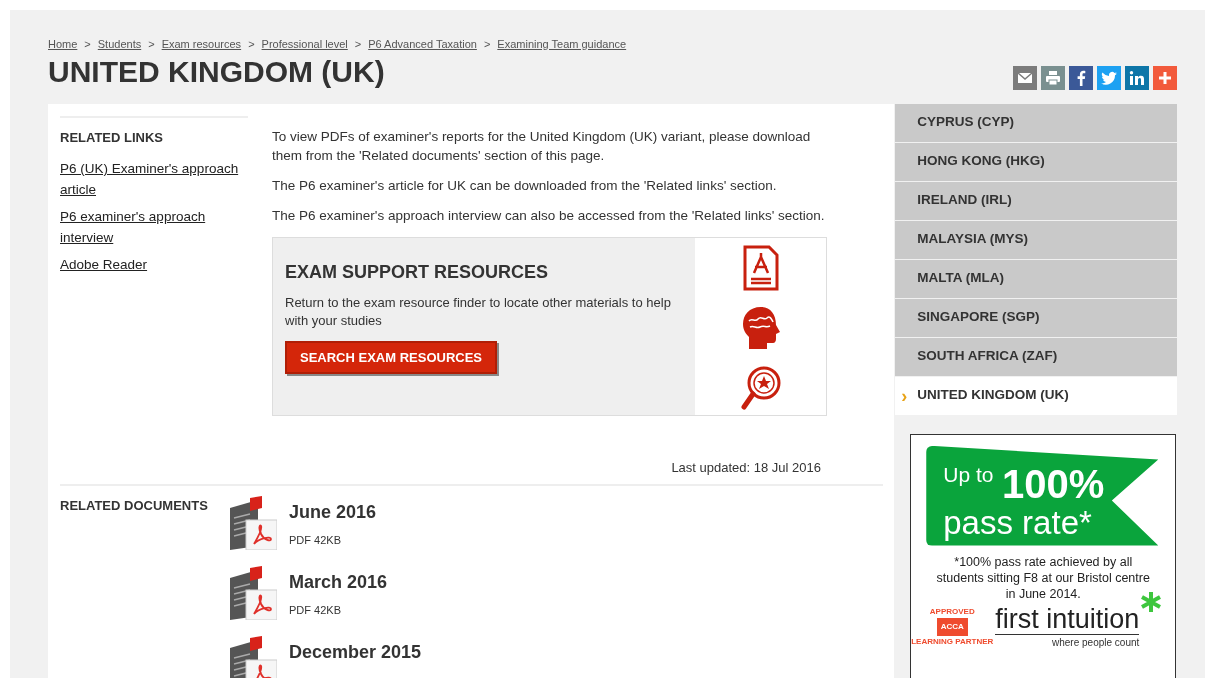  I want to click on sidebar-item: HONG KONG (HKG), so click(1036, 161).